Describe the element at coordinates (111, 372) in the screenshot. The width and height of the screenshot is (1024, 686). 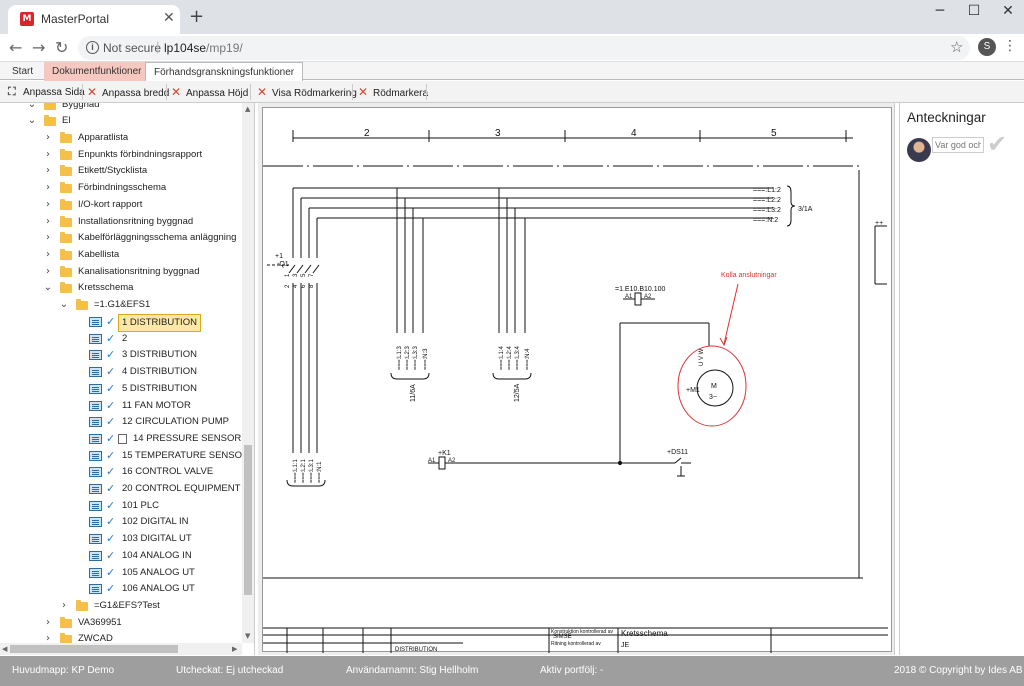
I see `approved-check-icon: ✓` at that location.